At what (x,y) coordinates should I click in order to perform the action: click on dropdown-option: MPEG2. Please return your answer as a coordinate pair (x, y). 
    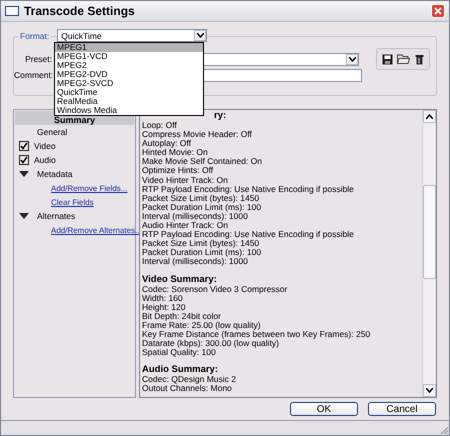
    Looking at the image, I should click on (129, 65).